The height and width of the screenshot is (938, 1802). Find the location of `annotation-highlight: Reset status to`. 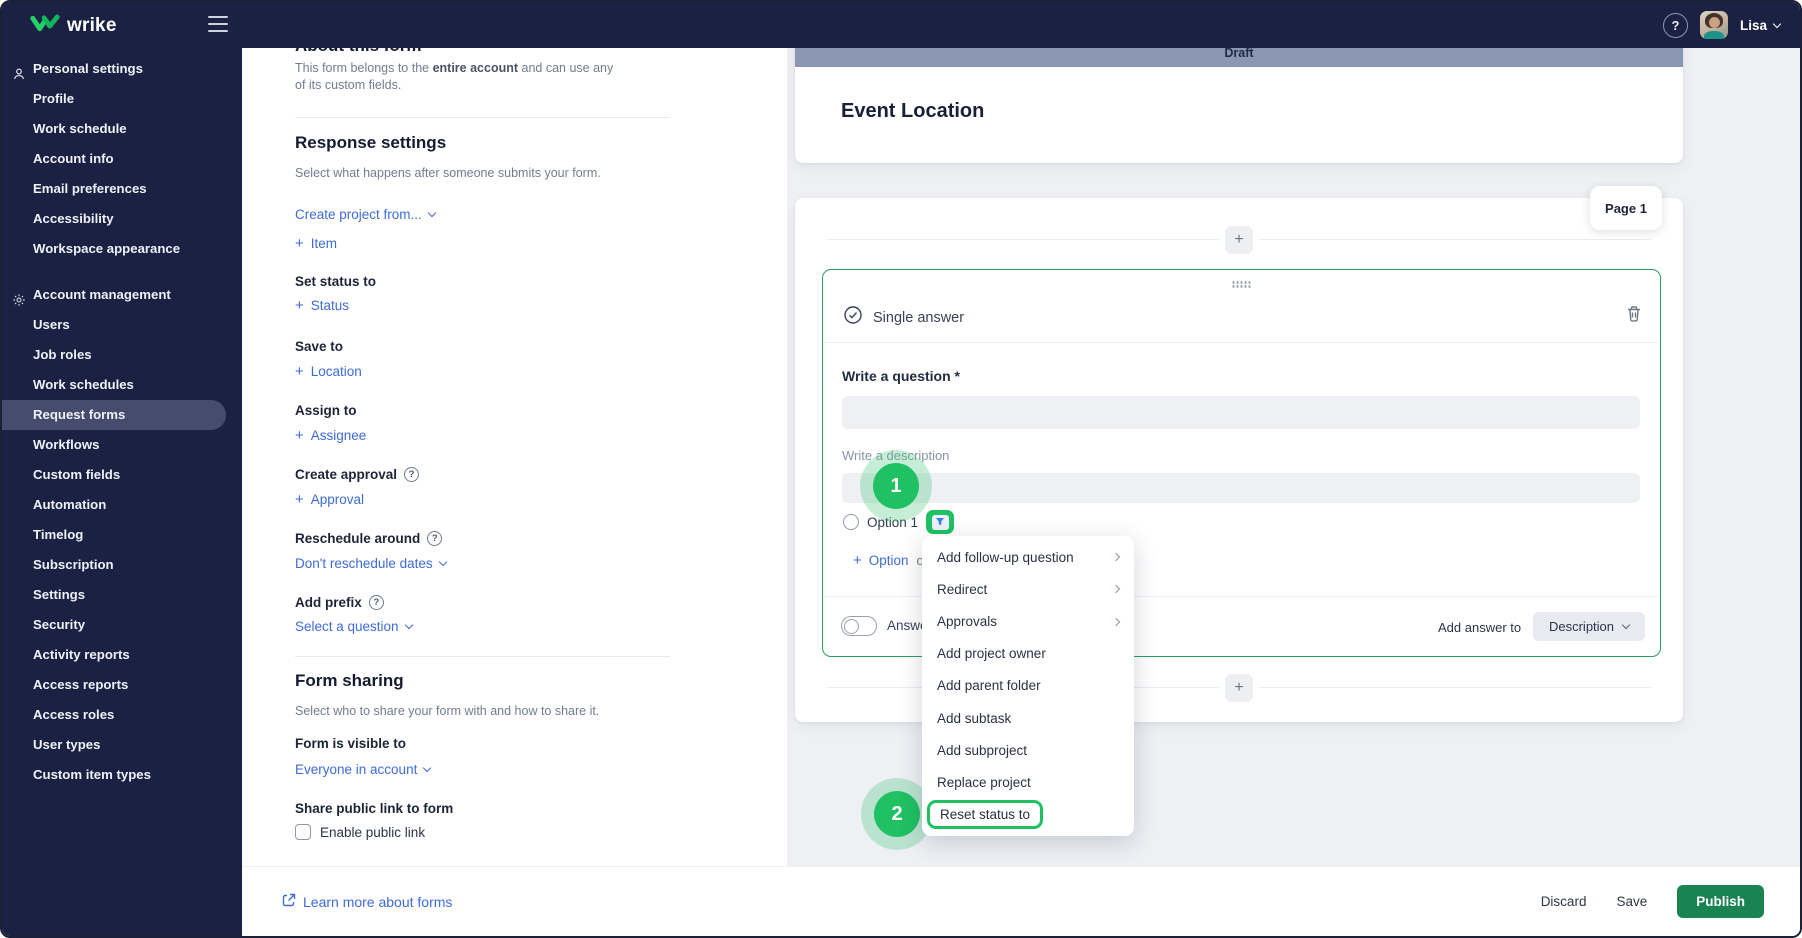

annotation-highlight: Reset status to is located at coordinates (985, 815).